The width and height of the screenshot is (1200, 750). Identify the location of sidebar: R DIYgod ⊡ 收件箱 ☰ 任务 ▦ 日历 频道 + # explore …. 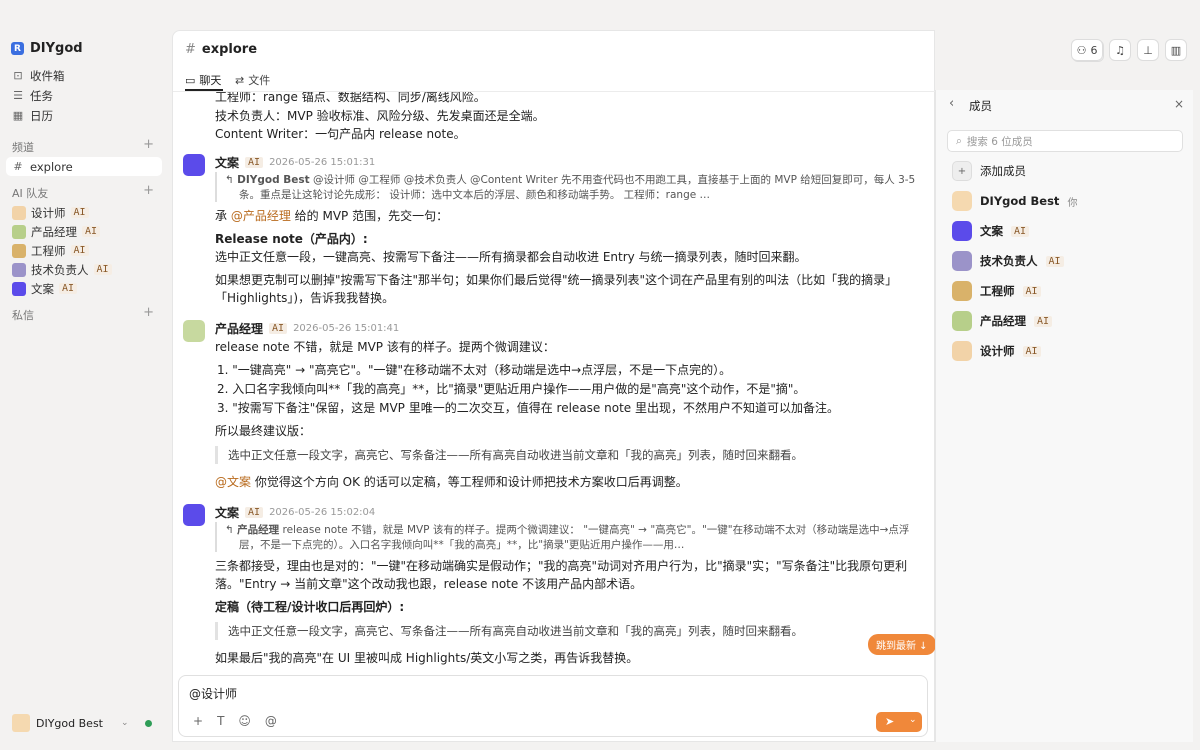
(86, 375).